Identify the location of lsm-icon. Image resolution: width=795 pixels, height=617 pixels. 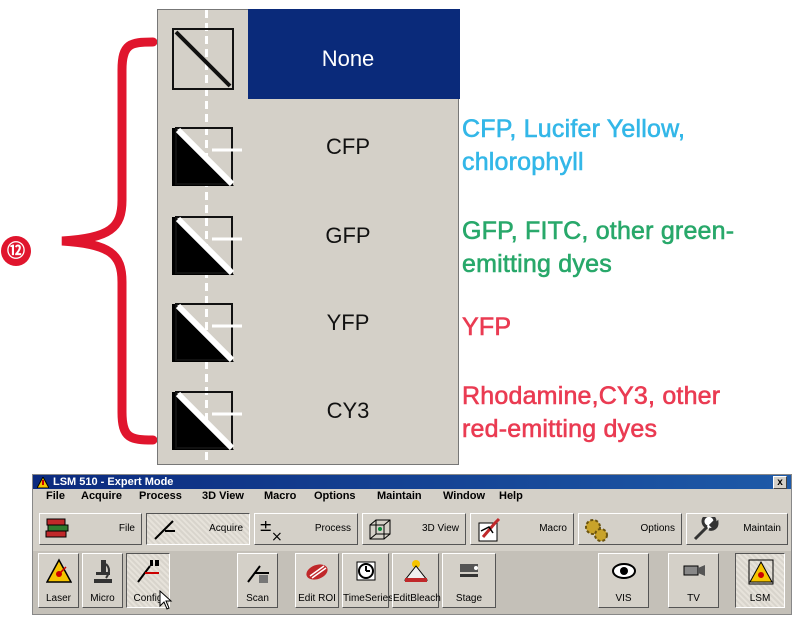
(761, 572).